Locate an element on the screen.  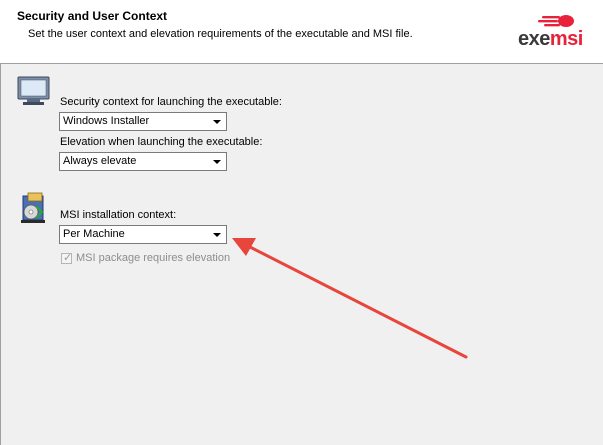
msi-context-label: MSI installation context: is located at coordinates (118, 215).